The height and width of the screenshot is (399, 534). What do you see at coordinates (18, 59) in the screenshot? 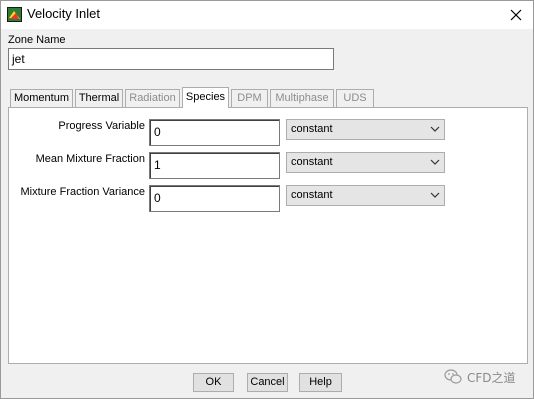
I see `zone-name-value: jet` at bounding box center [18, 59].